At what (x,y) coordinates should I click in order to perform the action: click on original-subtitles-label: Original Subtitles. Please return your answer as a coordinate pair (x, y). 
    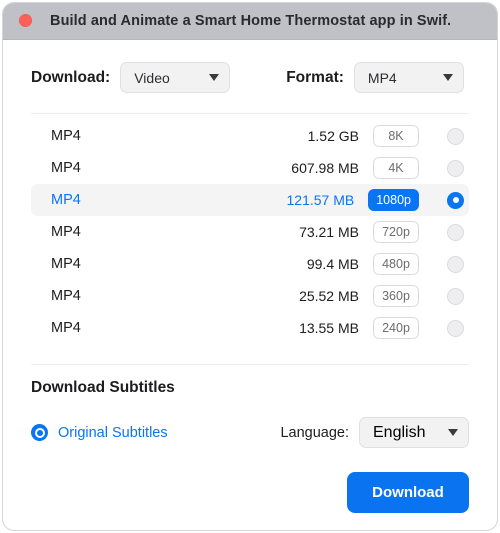
    Looking at the image, I should click on (169, 433).